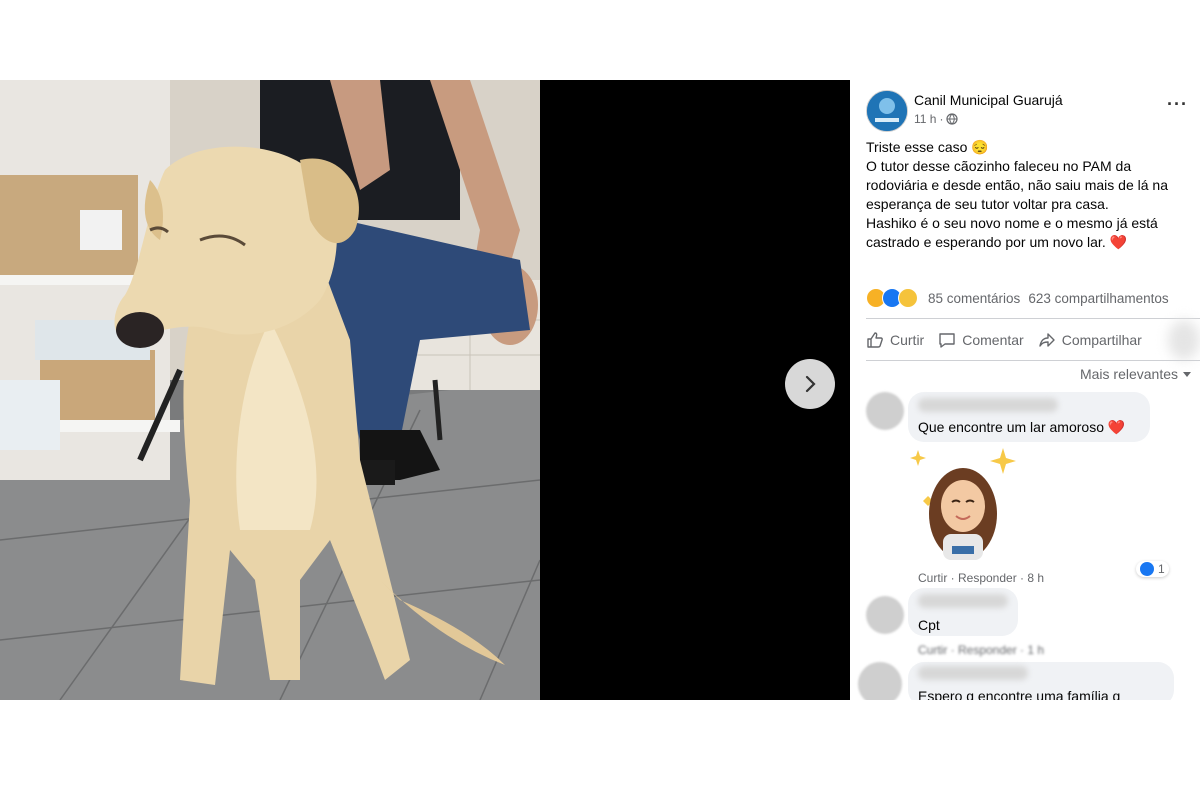 Image resolution: width=1200 pixels, height=800 pixels. I want to click on comment-like-count: 1, so click(1152, 569).